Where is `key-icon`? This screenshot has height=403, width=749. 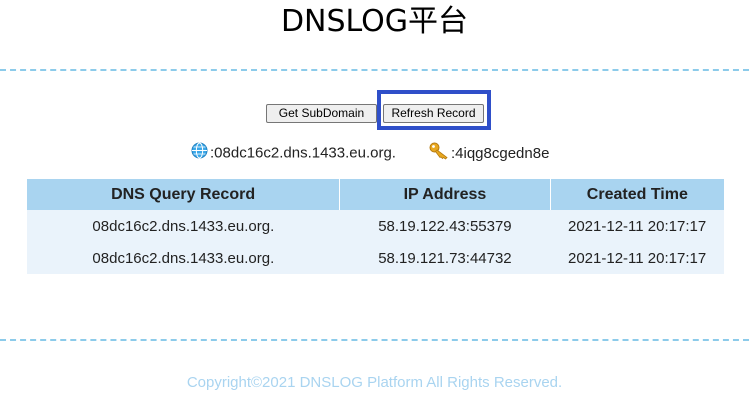 key-icon is located at coordinates (439, 154).